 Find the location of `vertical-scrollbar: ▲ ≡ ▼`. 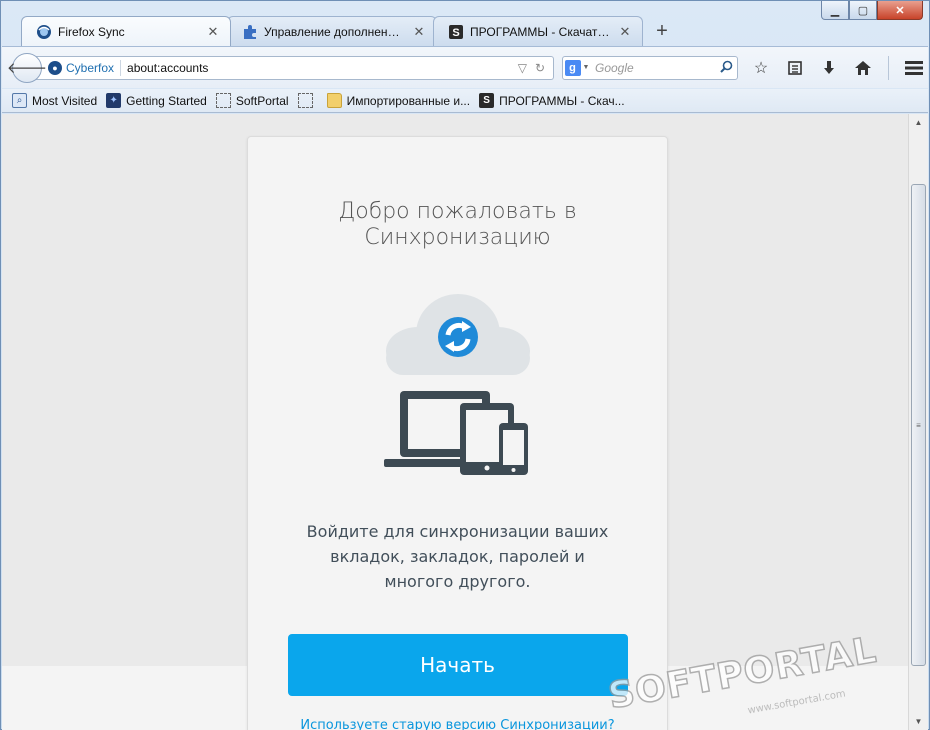

vertical-scrollbar: ▲ ≡ ▼ is located at coordinates (918, 422).